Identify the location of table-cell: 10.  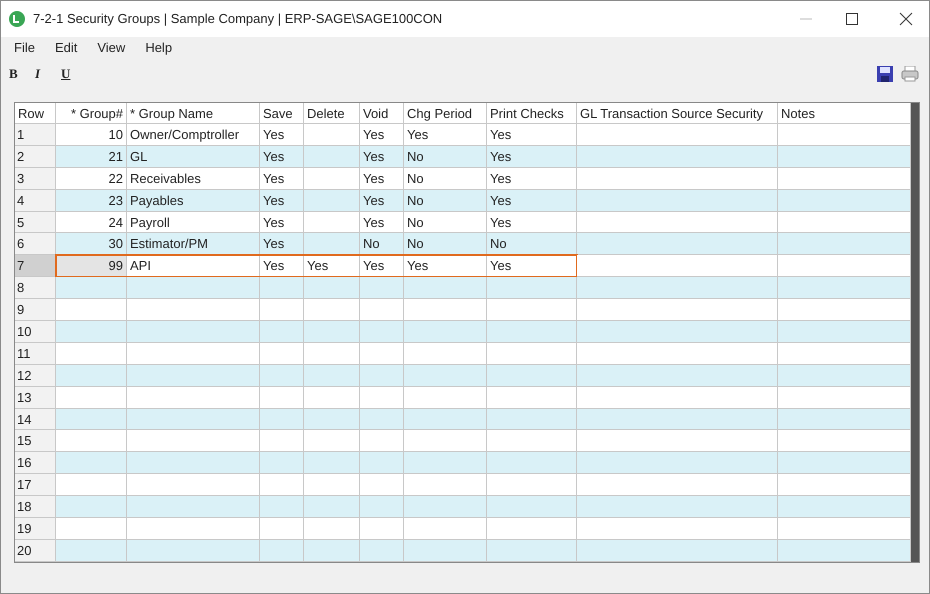
(91, 135).